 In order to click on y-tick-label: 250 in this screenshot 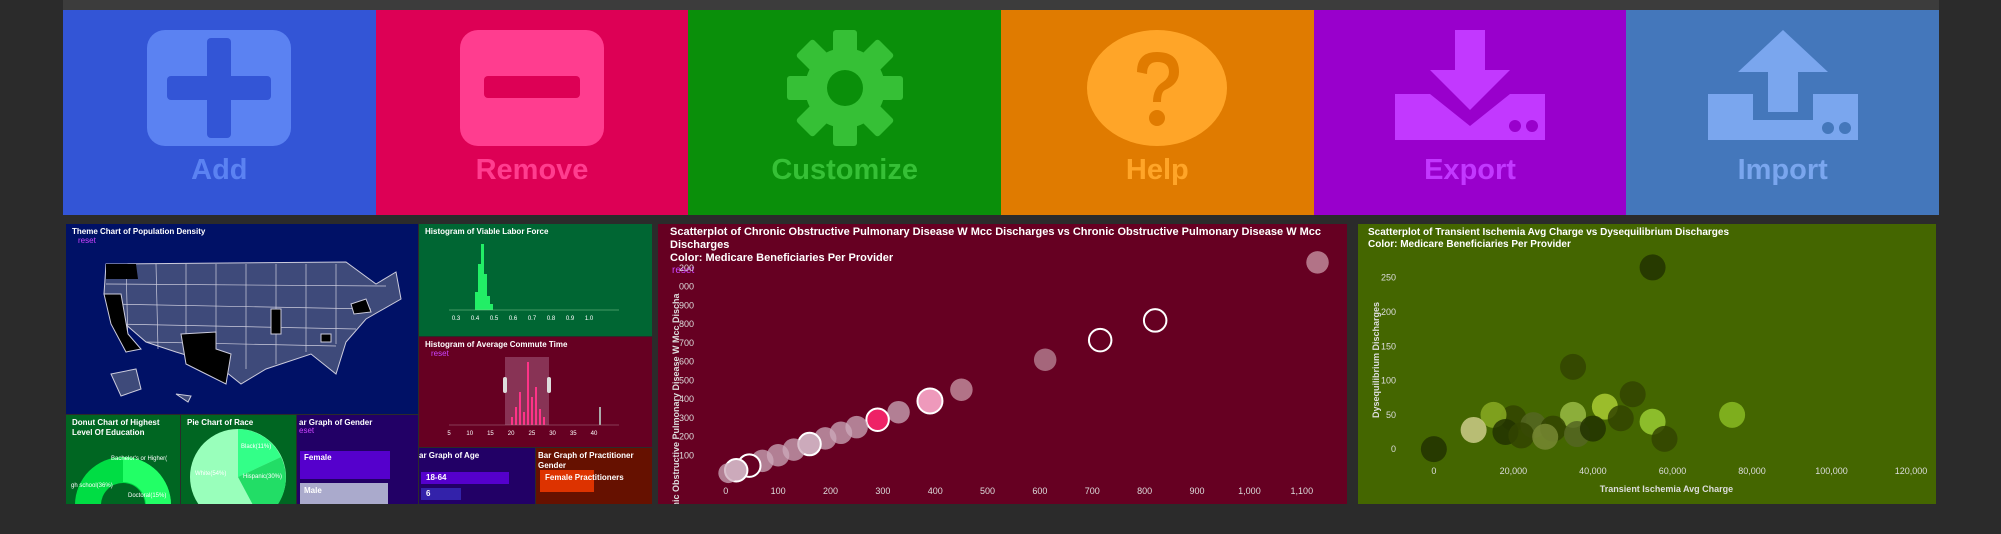, I will do `click(1388, 278)`.